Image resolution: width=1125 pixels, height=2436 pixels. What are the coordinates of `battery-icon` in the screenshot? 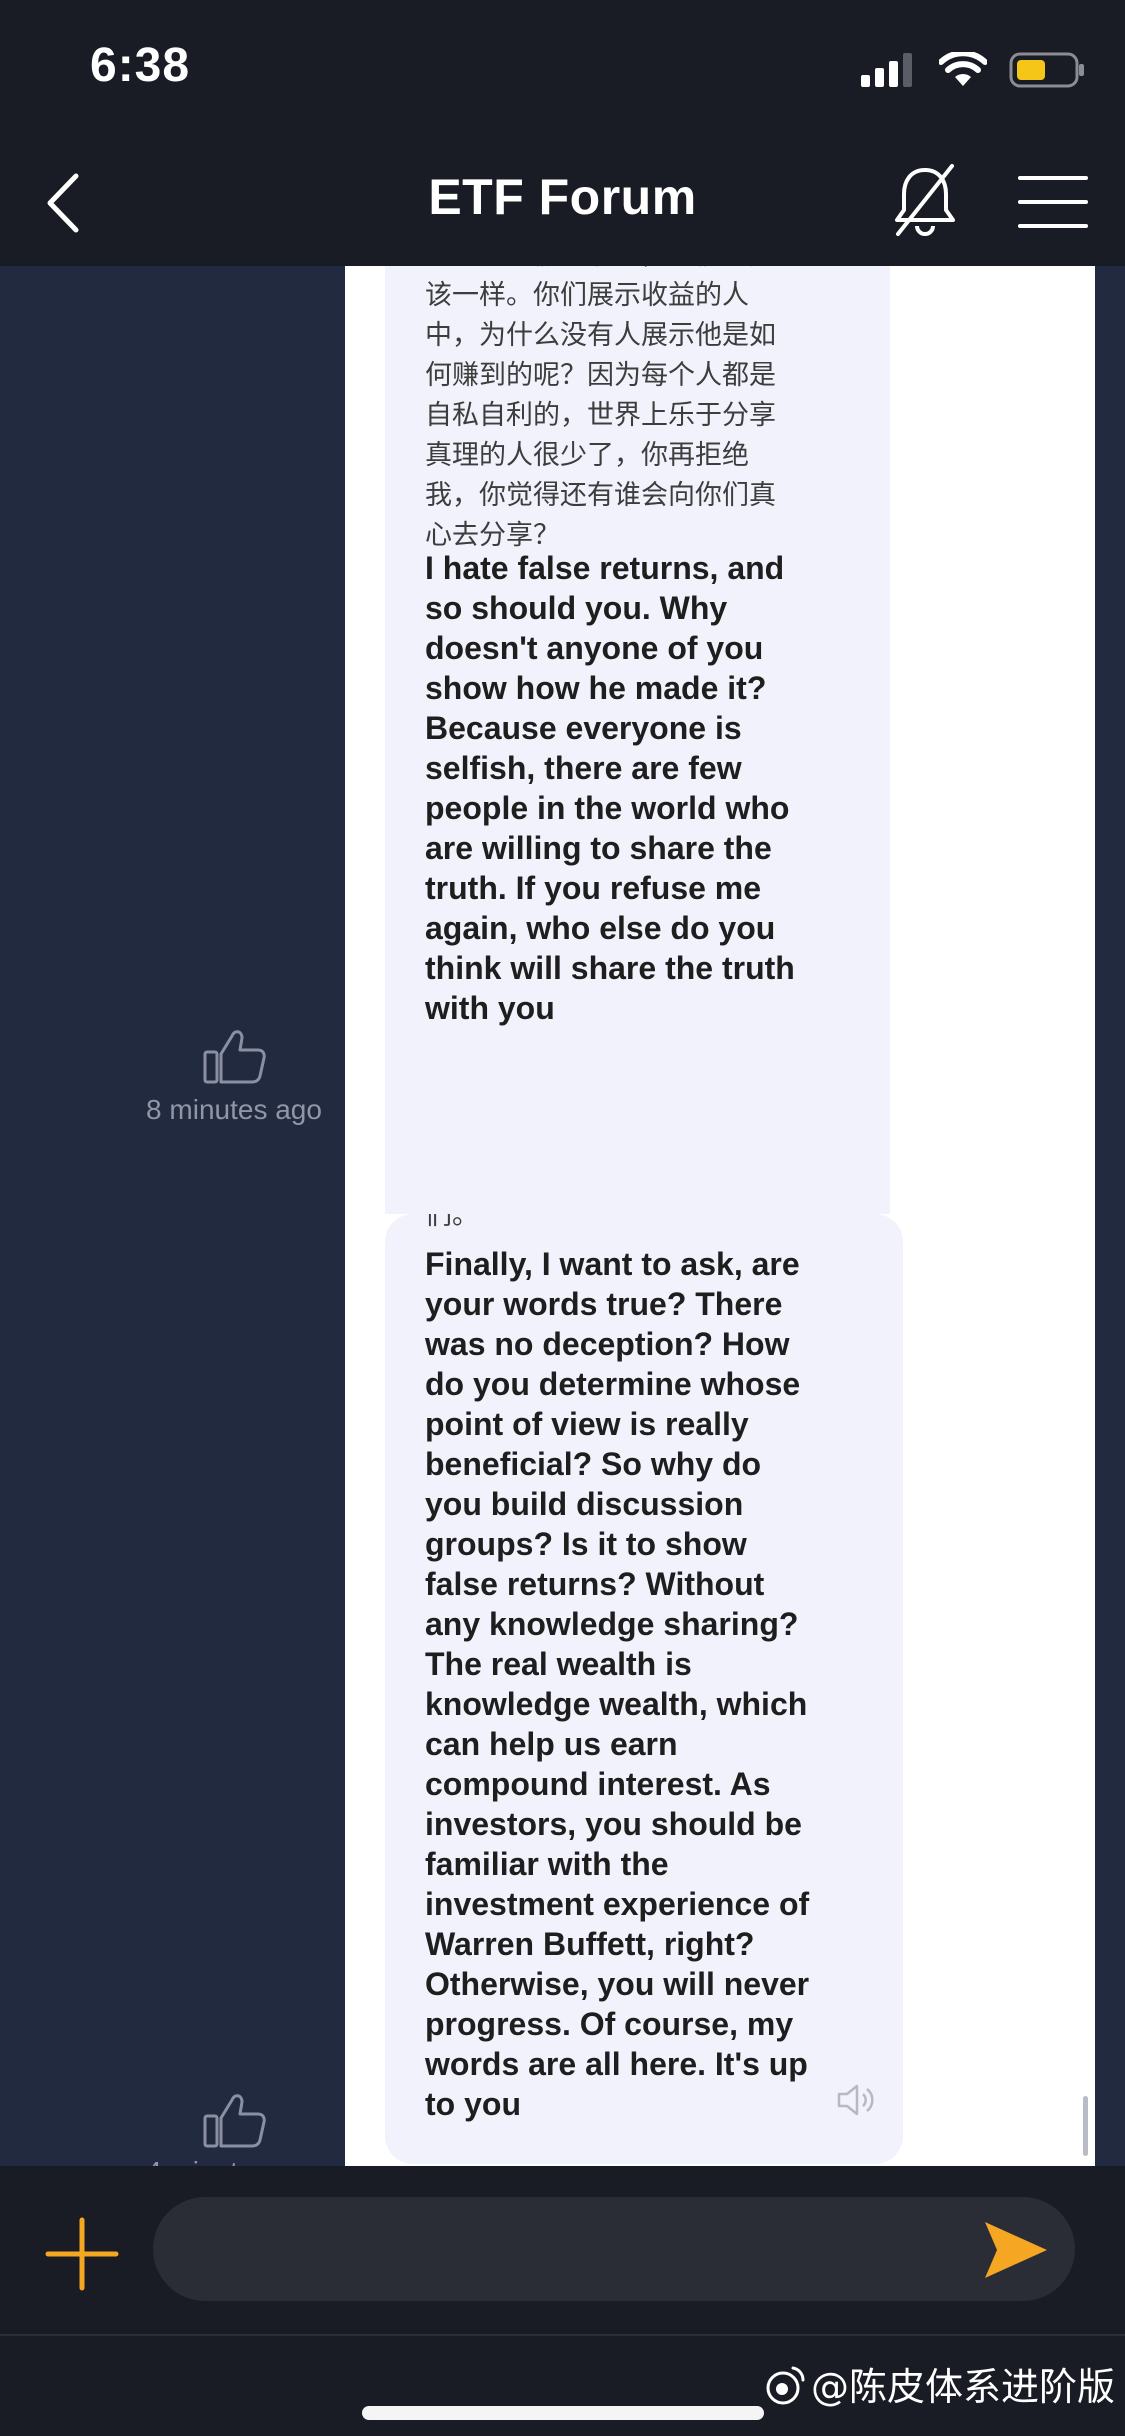 It's located at (1046, 70).